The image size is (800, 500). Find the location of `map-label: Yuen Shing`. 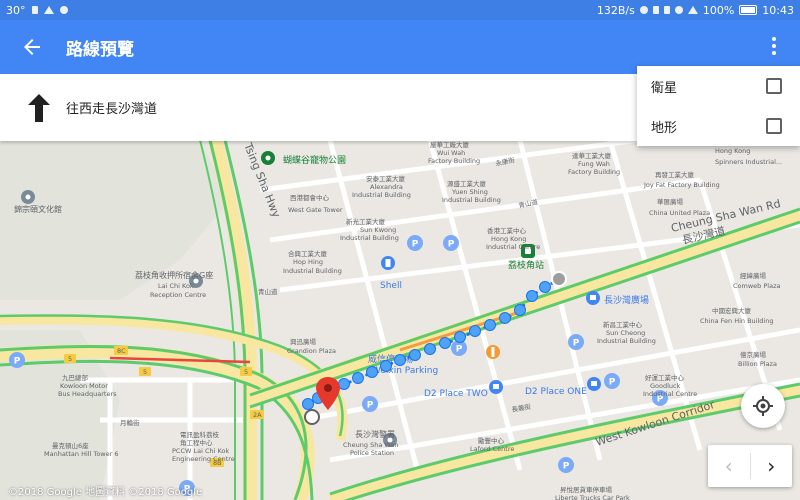

map-label: Yuen Shing is located at coordinates (469, 192).